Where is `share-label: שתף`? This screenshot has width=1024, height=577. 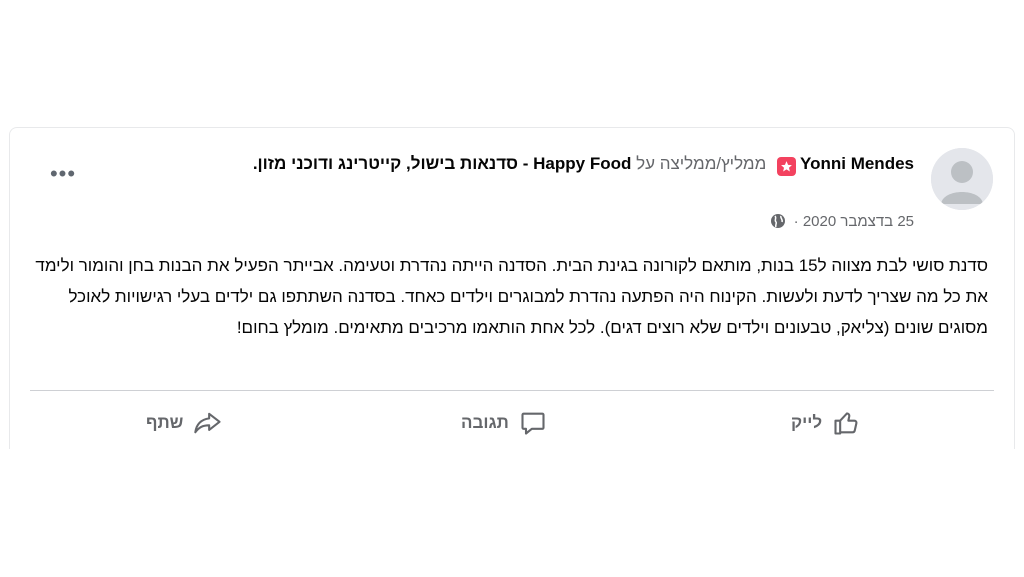
share-label: שתף is located at coordinates (165, 422).